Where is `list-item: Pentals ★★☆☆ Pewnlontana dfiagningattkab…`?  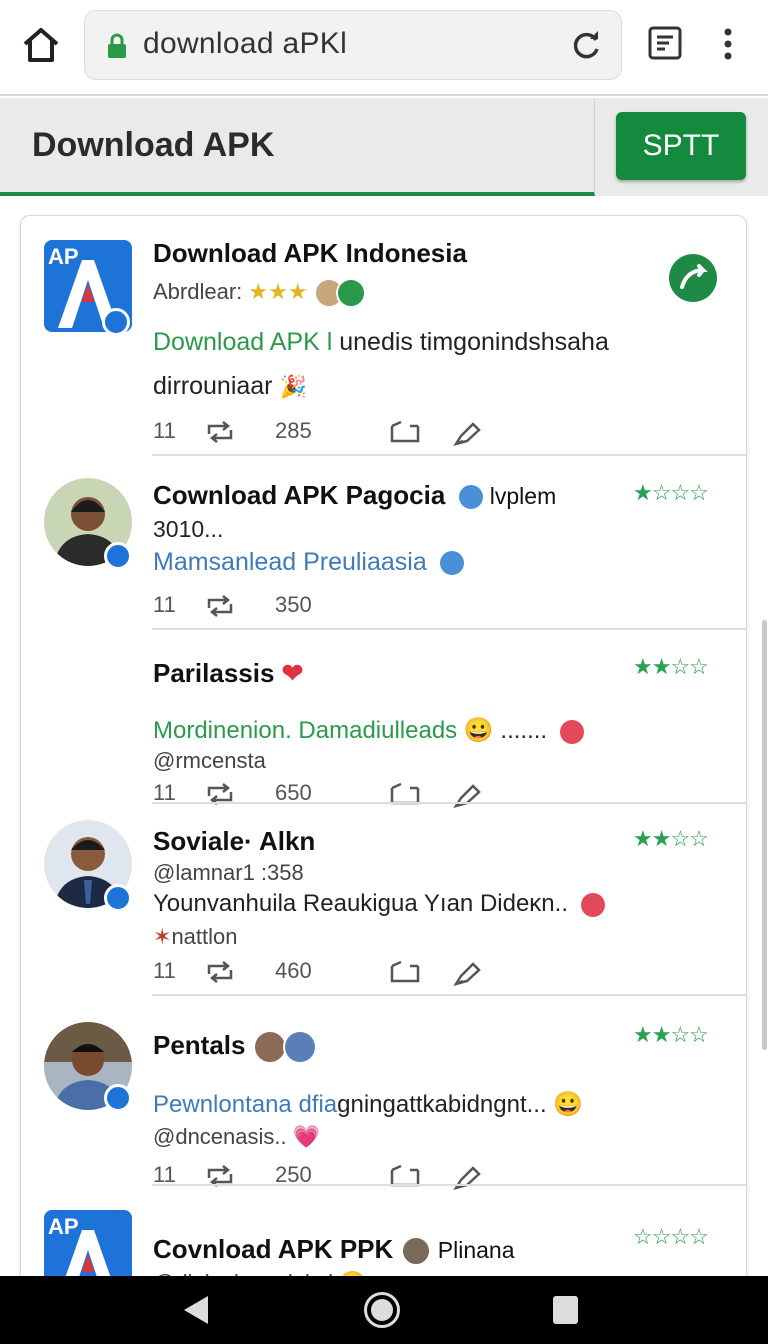 list-item: Pentals ★★☆☆ Pewnlontana dfiagningattkab… is located at coordinates (383, 1093).